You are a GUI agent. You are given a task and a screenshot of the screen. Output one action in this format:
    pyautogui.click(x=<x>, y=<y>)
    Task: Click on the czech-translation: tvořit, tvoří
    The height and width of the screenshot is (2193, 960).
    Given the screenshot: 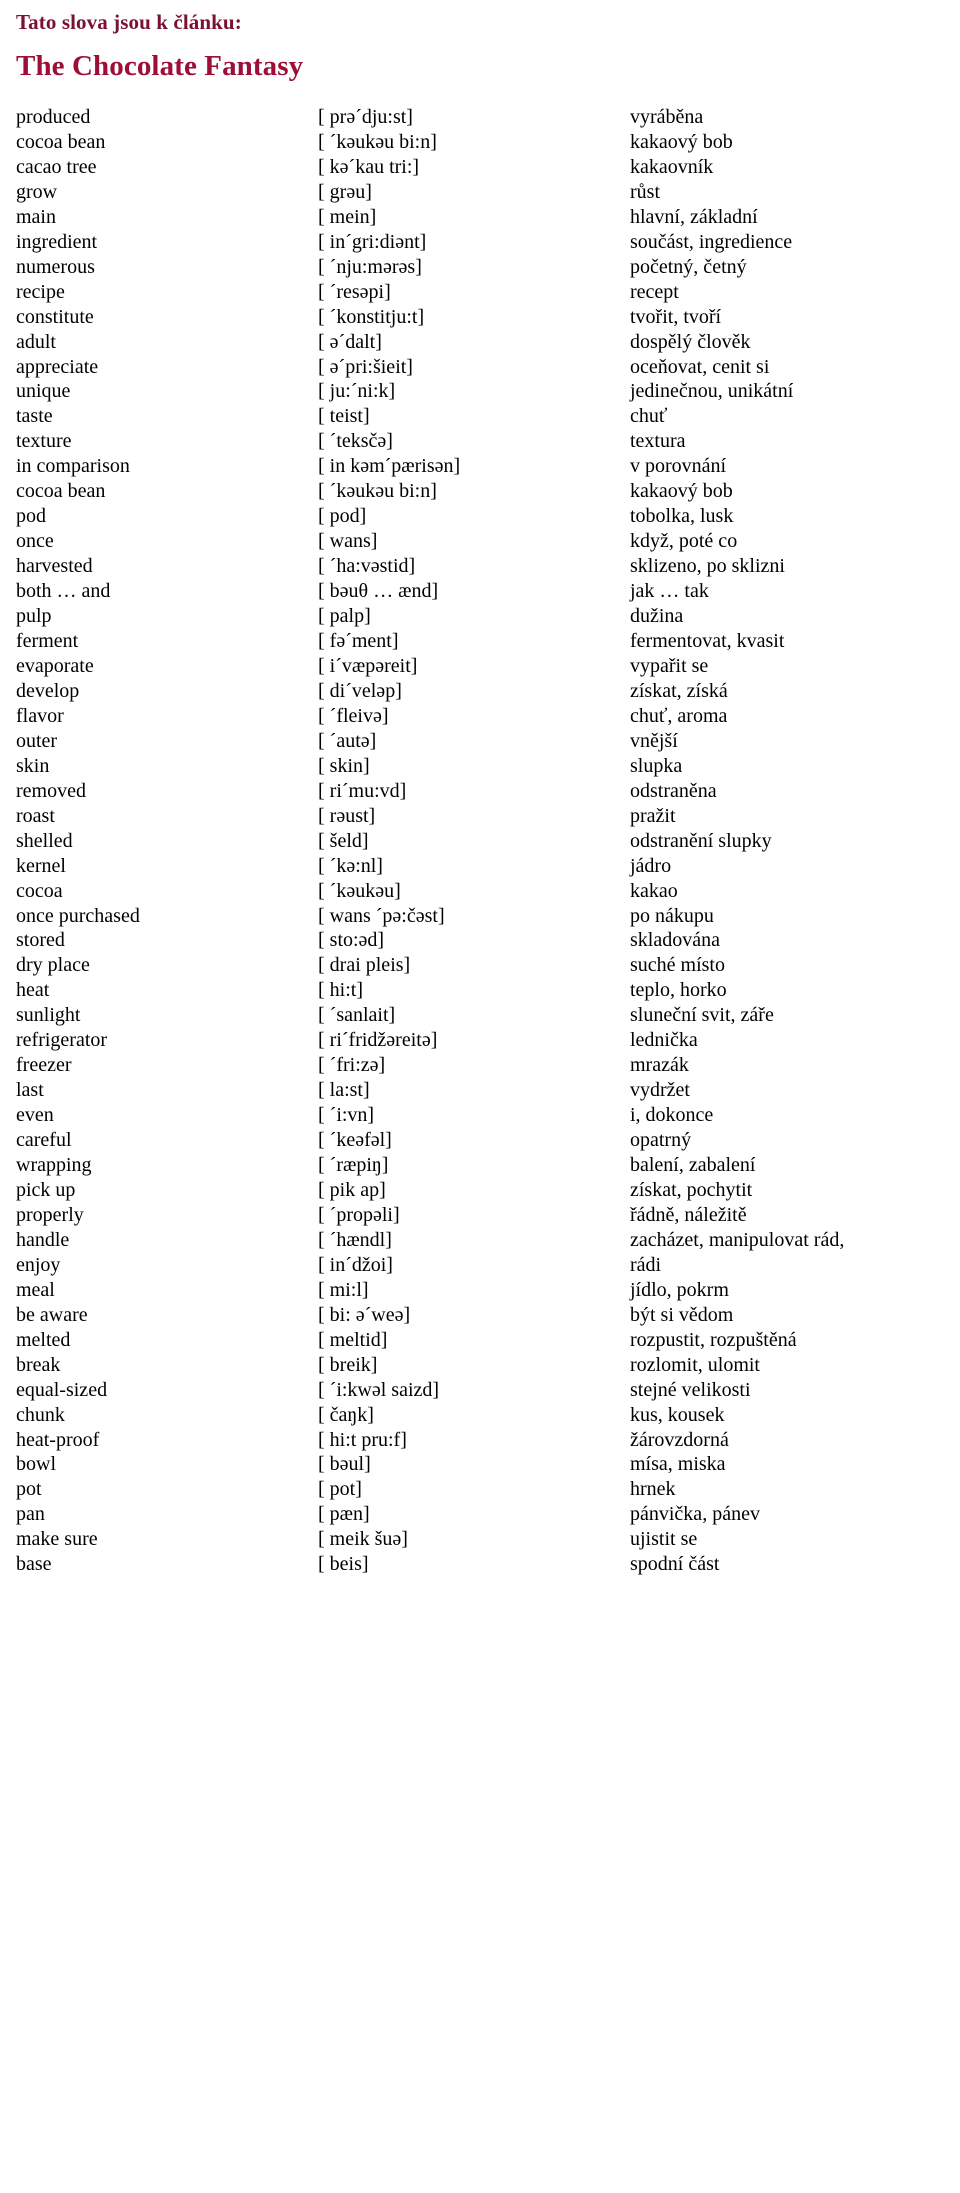 What is the action you would take?
    pyautogui.click(x=795, y=317)
    